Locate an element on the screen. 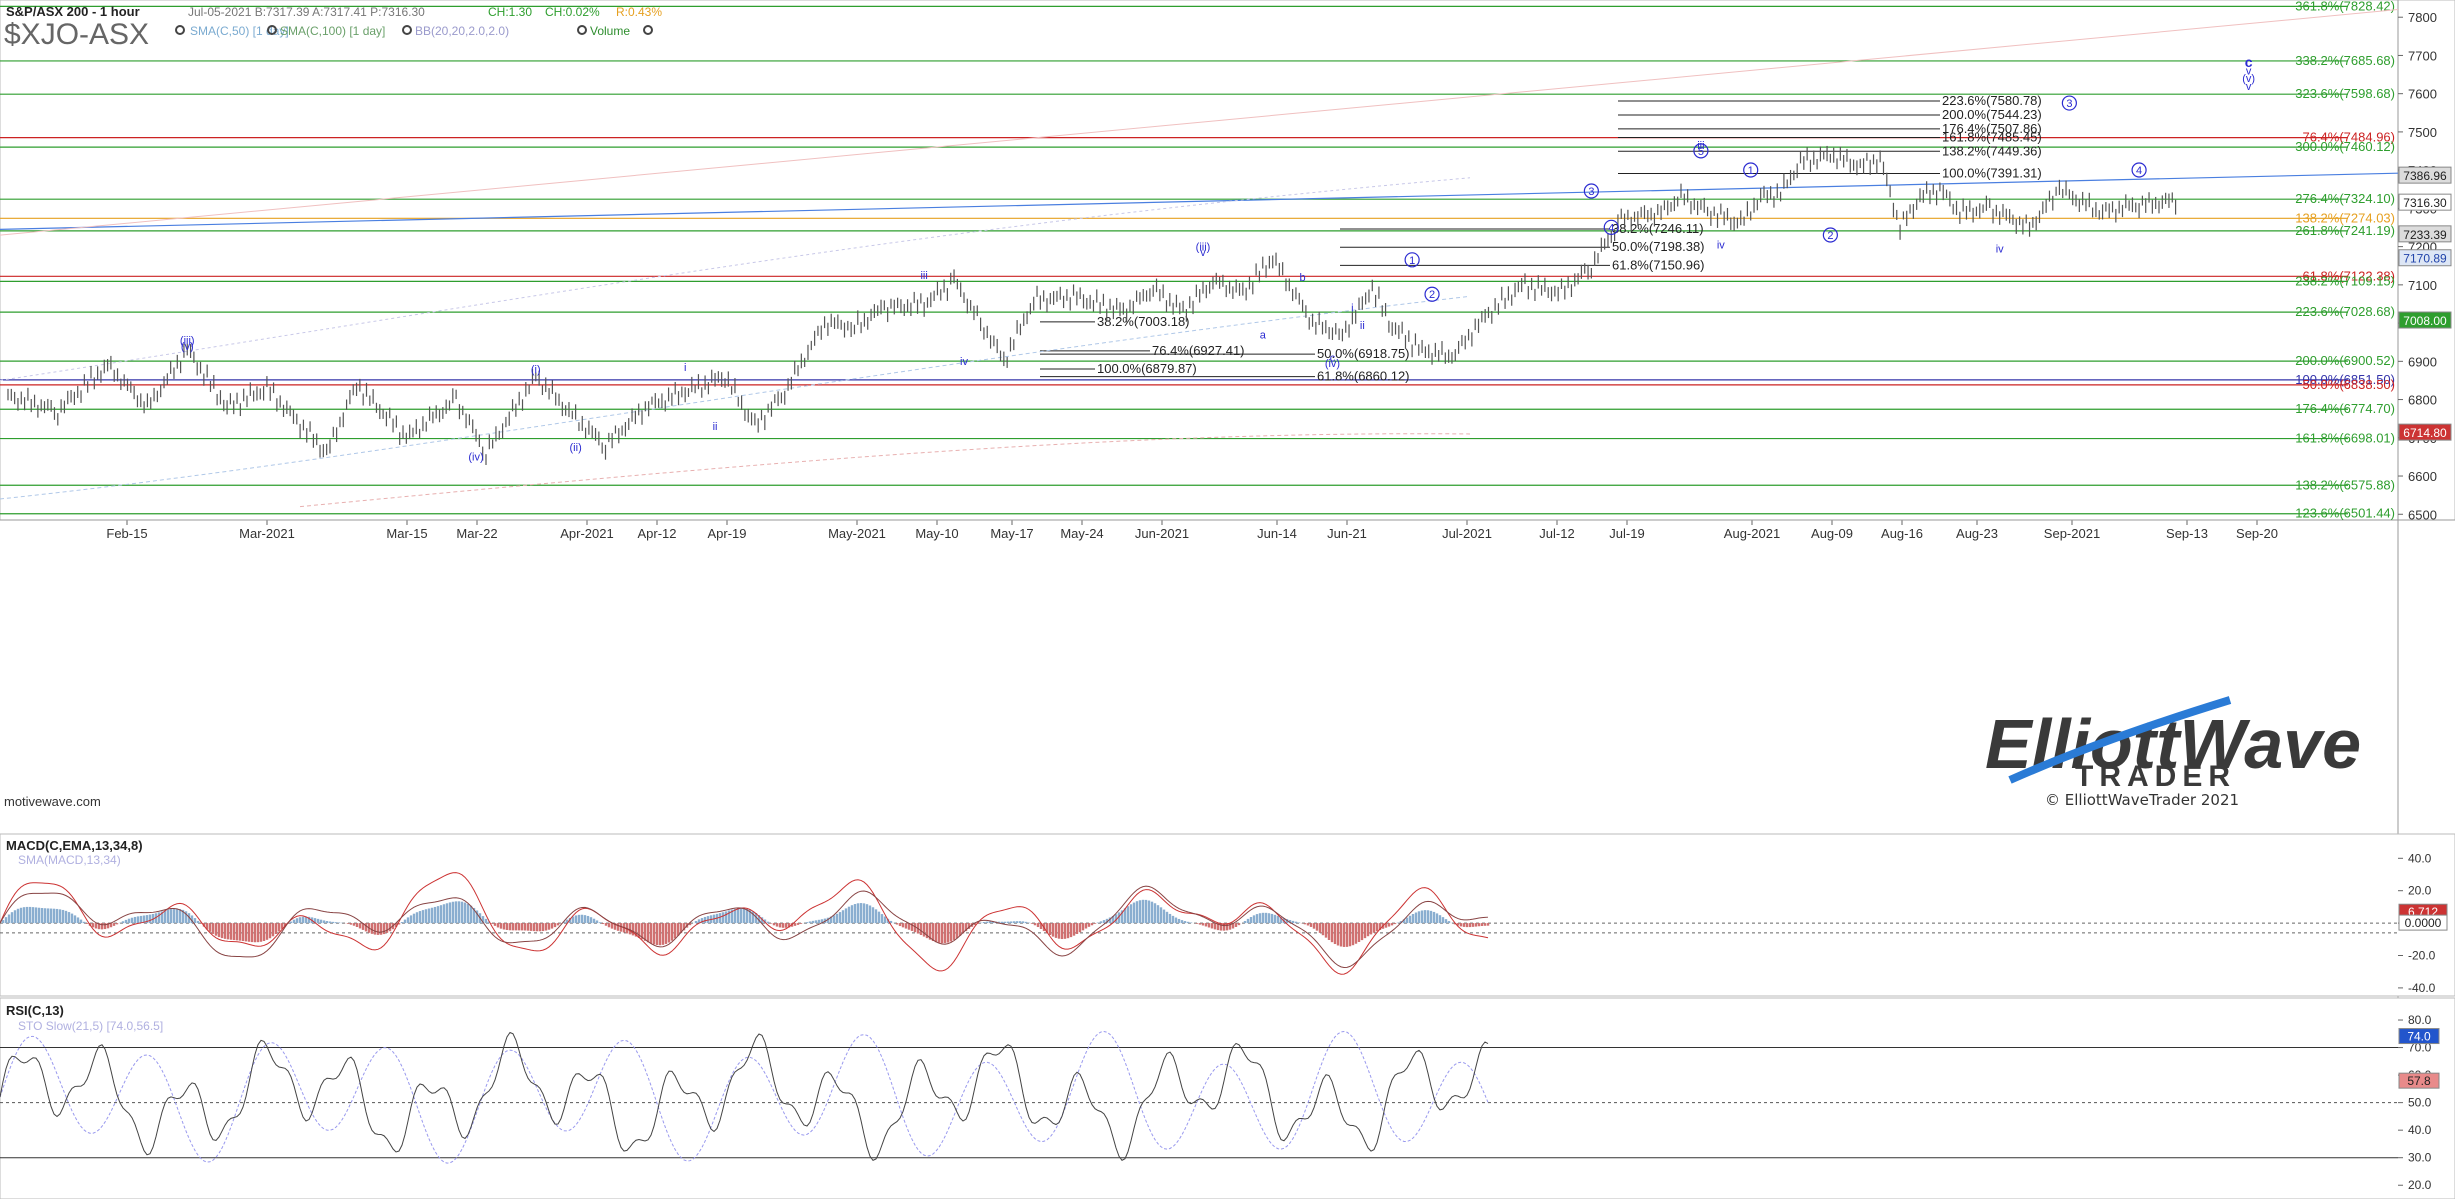 This screenshot has height=1199, width=2455. x-tick-label: May-24 is located at coordinates (1081, 533).